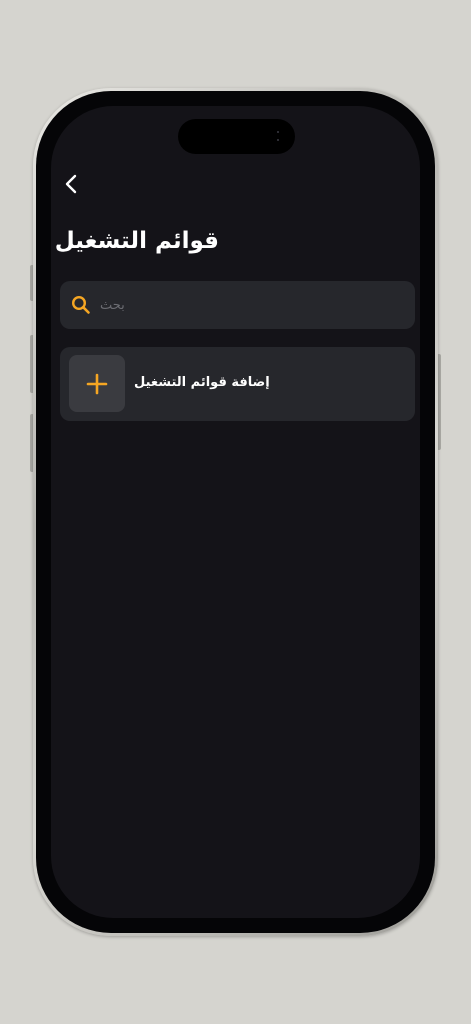 The height and width of the screenshot is (1024, 471). I want to click on search-icon, so click(80, 304).